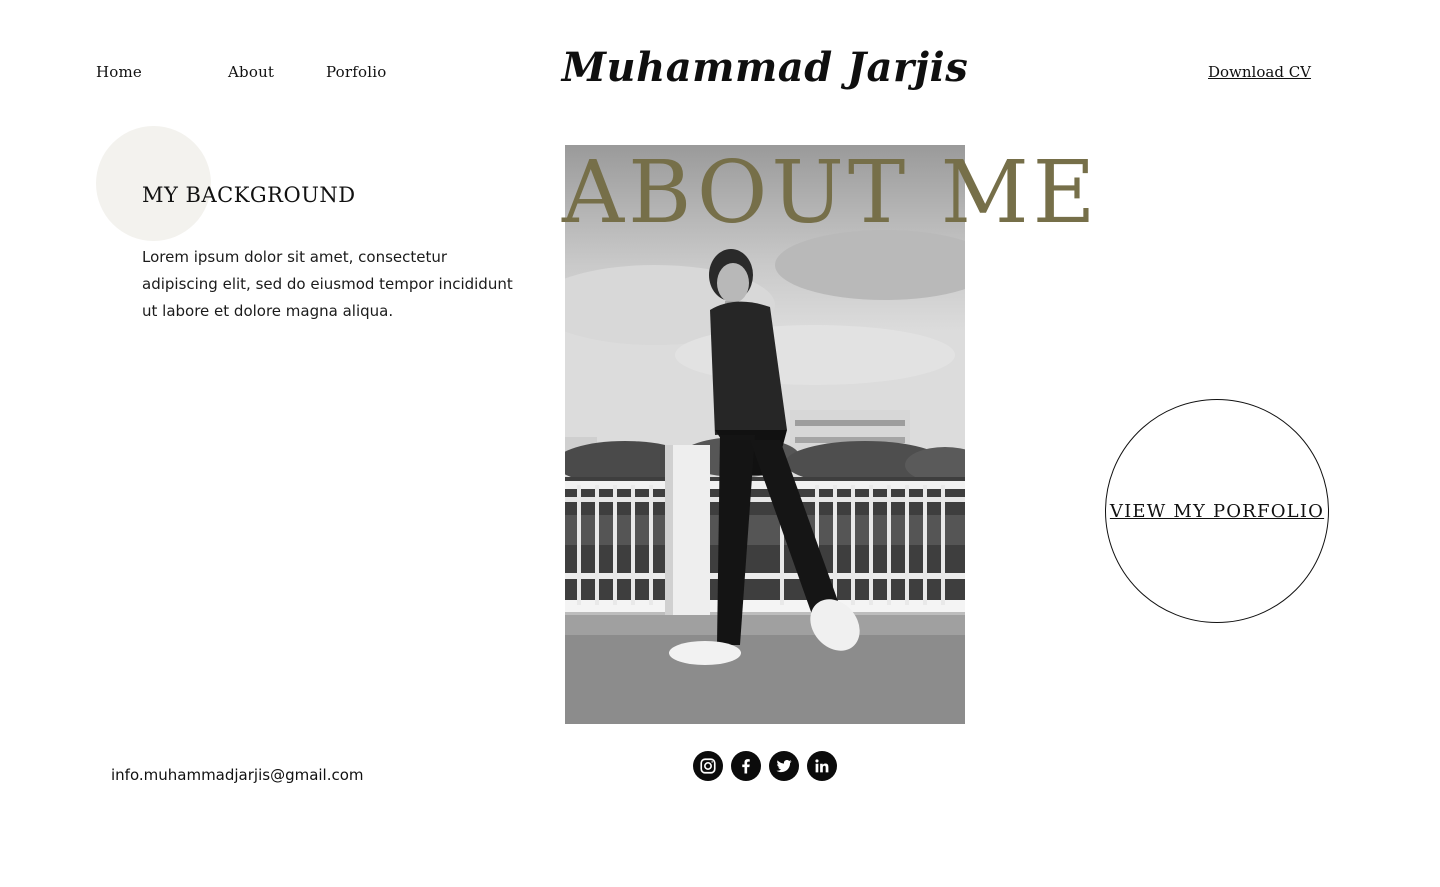 This screenshot has height=887, width=1440. I want to click on facebook-icon, so click(746, 766).